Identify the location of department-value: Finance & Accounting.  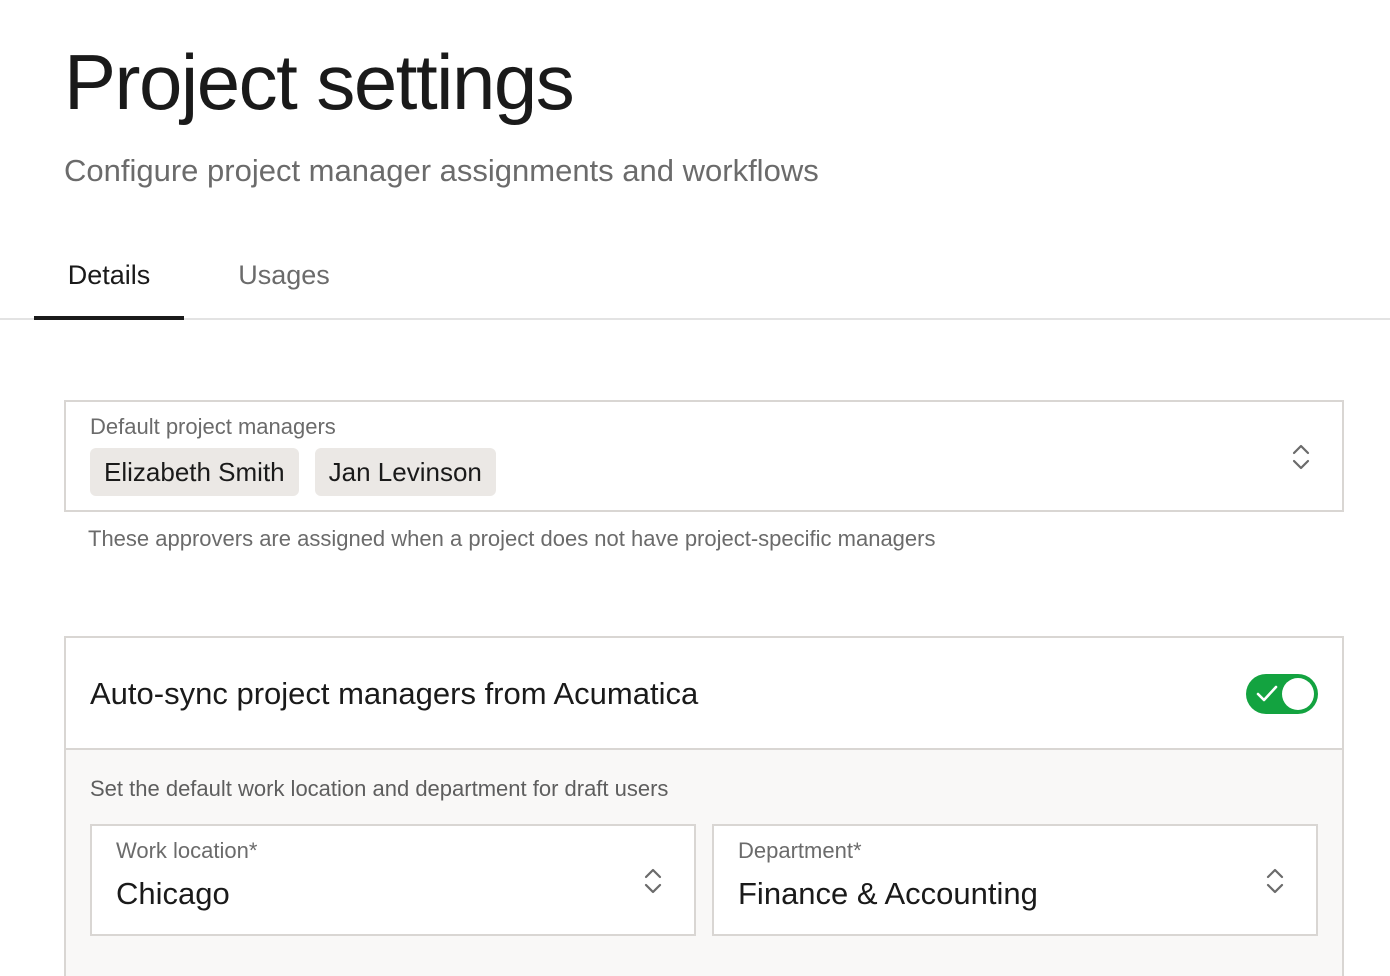
(888, 893).